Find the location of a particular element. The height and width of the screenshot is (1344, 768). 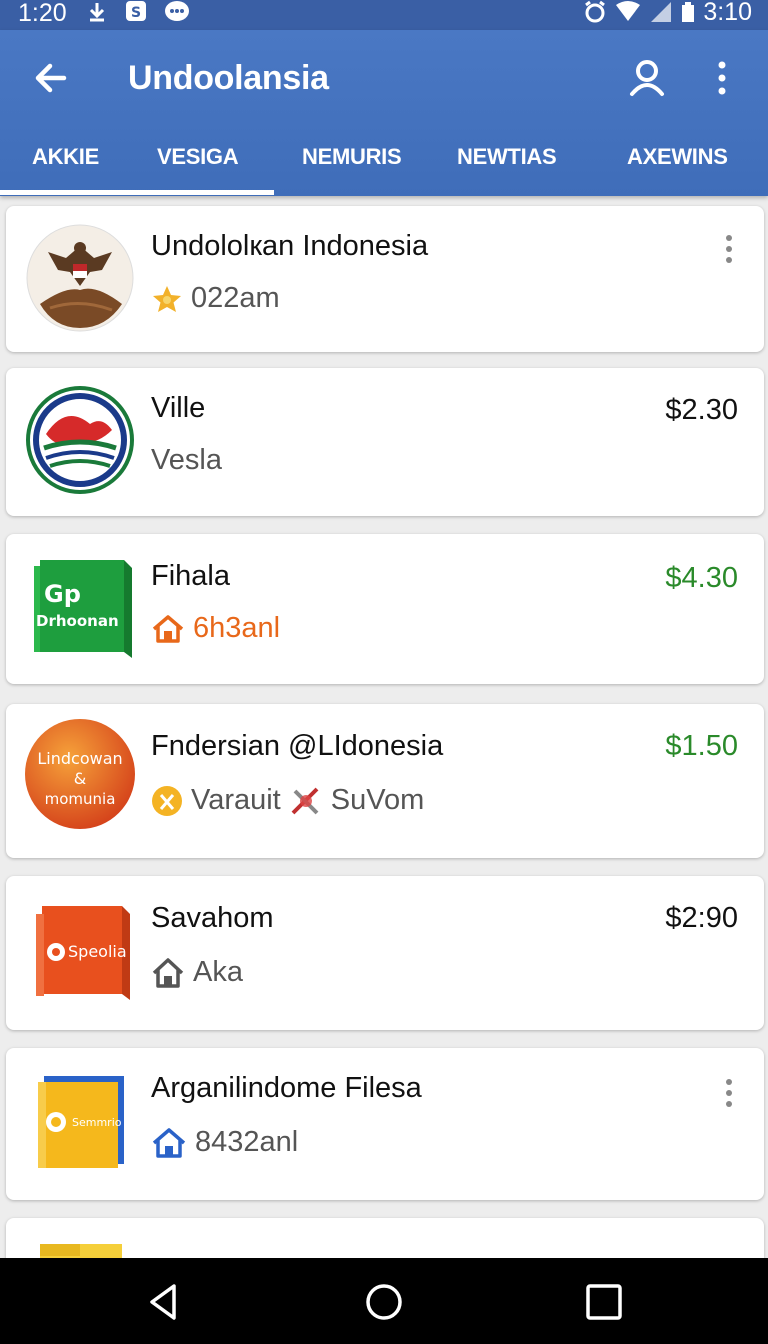

list-item: Undololкan Indonesia 022am is located at coordinates (385, 279).